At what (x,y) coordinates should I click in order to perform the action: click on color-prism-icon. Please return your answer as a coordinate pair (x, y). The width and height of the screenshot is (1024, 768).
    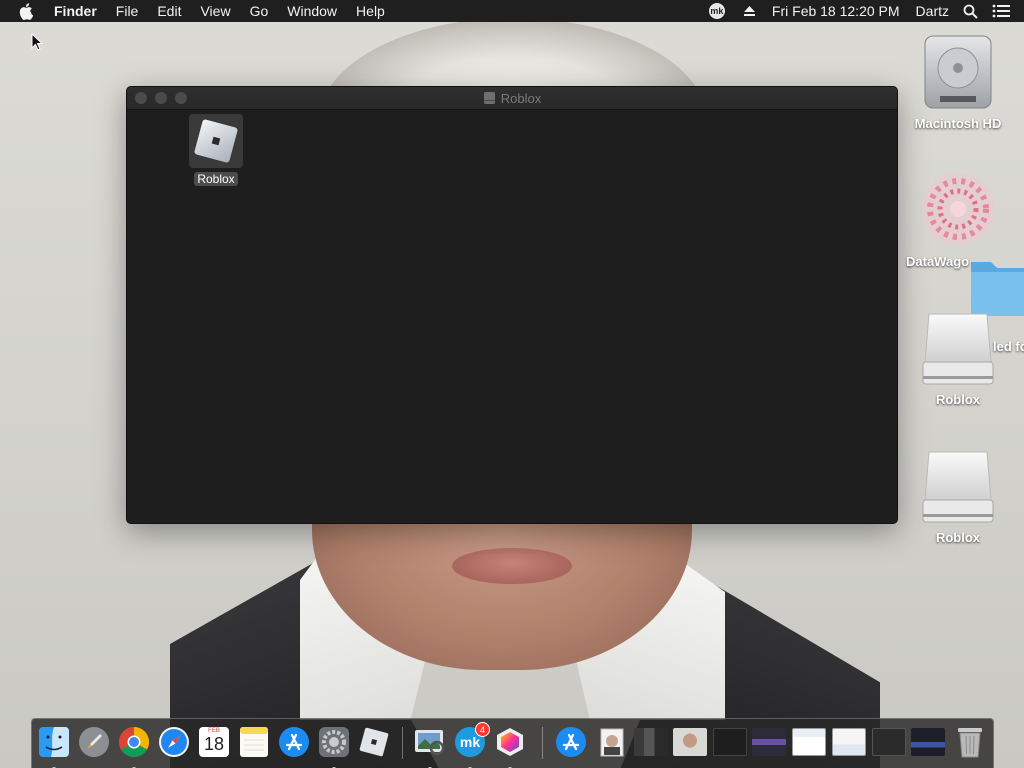
    Looking at the image, I should click on (510, 742).